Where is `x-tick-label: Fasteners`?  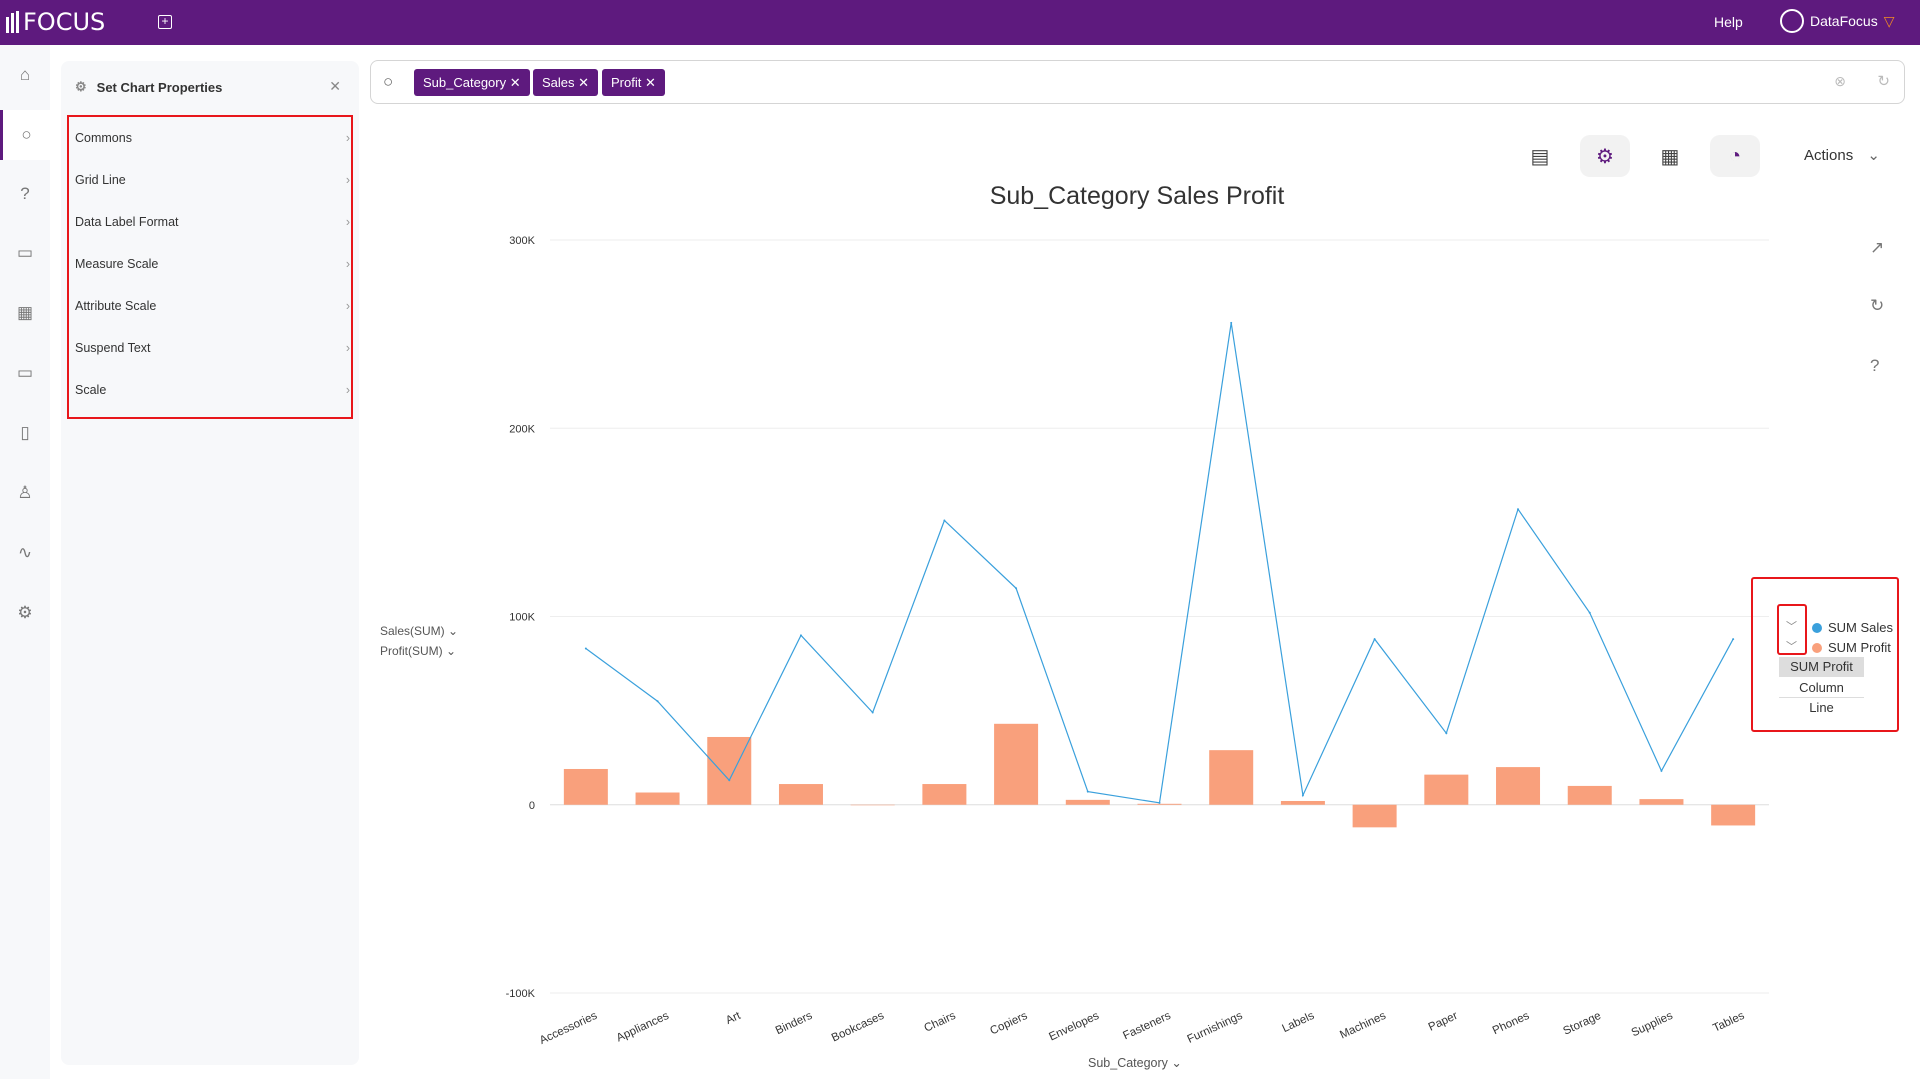 x-tick-label: Fasteners is located at coordinates (1147, 1026).